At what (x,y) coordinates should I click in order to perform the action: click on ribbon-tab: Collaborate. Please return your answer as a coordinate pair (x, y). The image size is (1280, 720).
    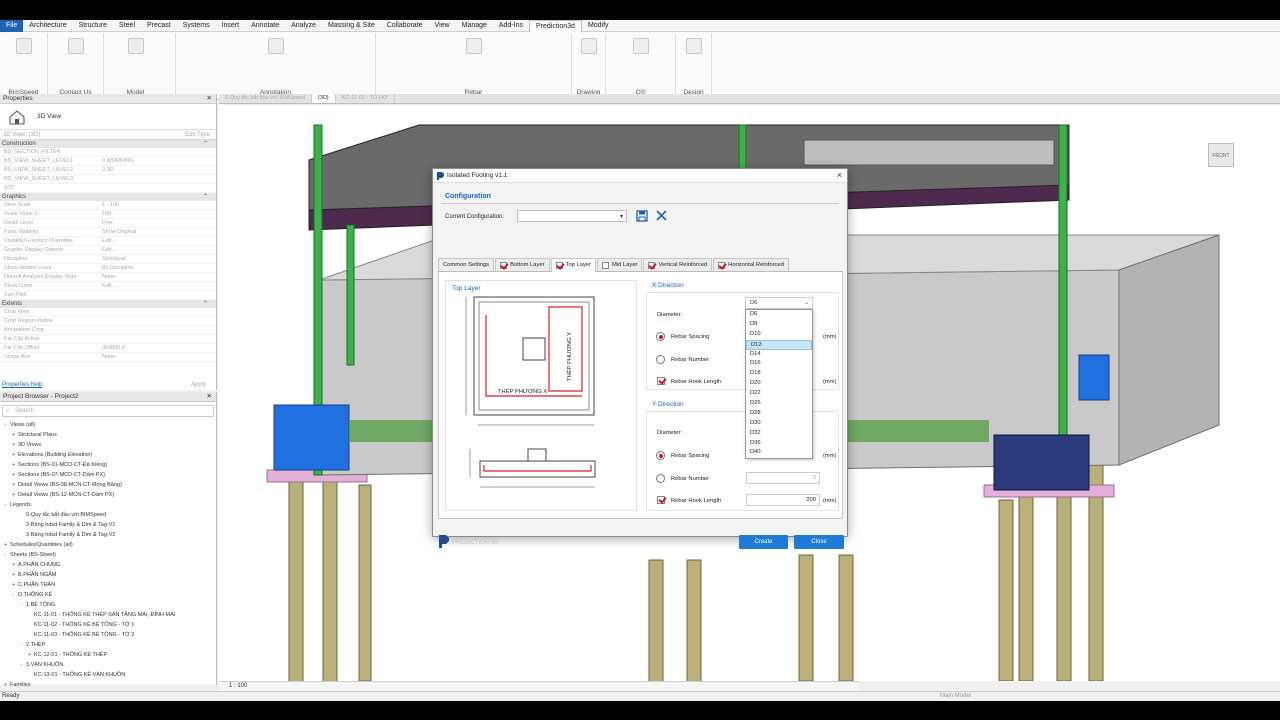
    Looking at the image, I should click on (405, 26).